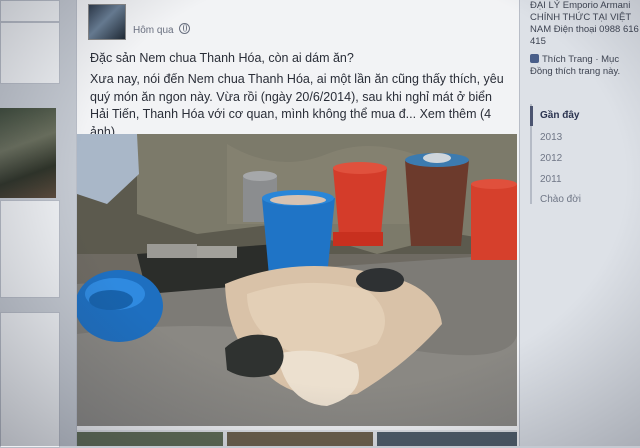 The image size is (640, 448). What do you see at coordinates (575, 65) in the screenshot?
I see `like-page-text: Thích Trang · Mục Đồng thích trang này.` at bounding box center [575, 65].